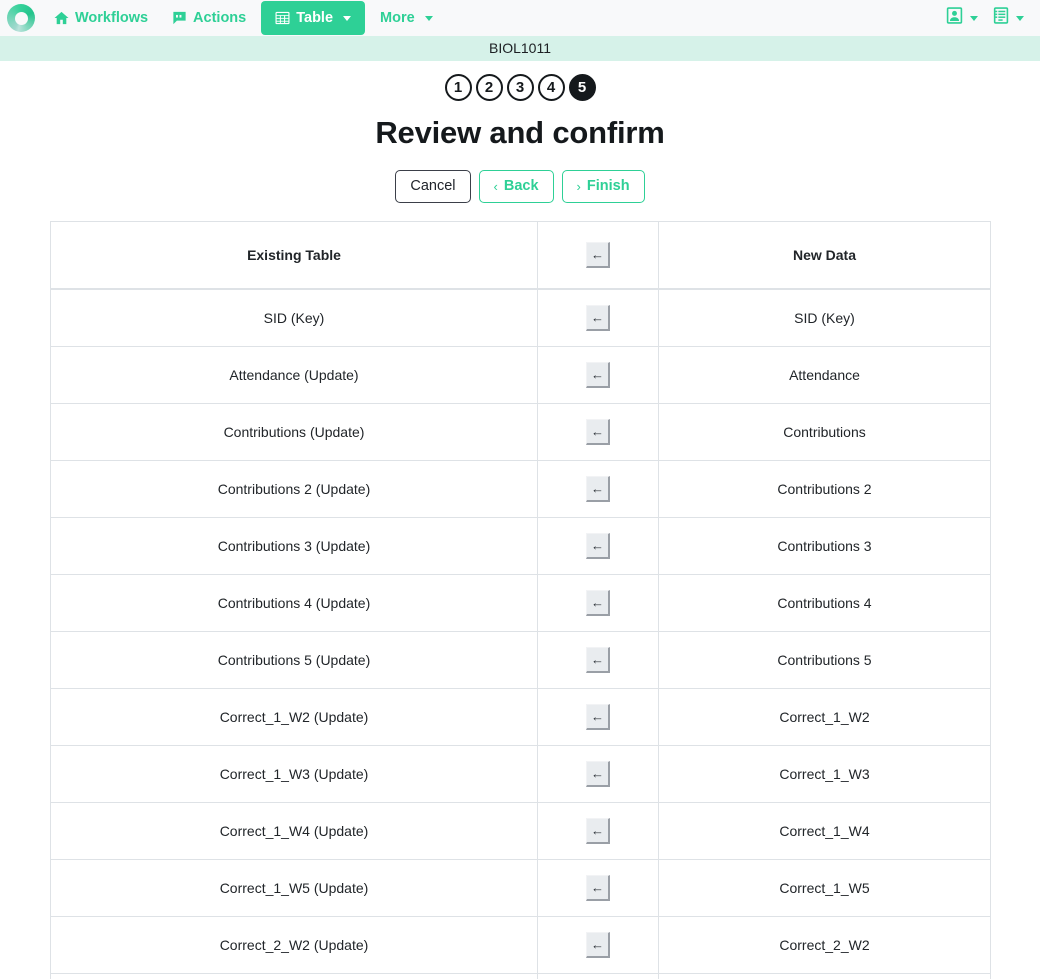 This screenshot has height=979, width=1040. I want to click on page-title: Review and confirm, so click(520, 132).